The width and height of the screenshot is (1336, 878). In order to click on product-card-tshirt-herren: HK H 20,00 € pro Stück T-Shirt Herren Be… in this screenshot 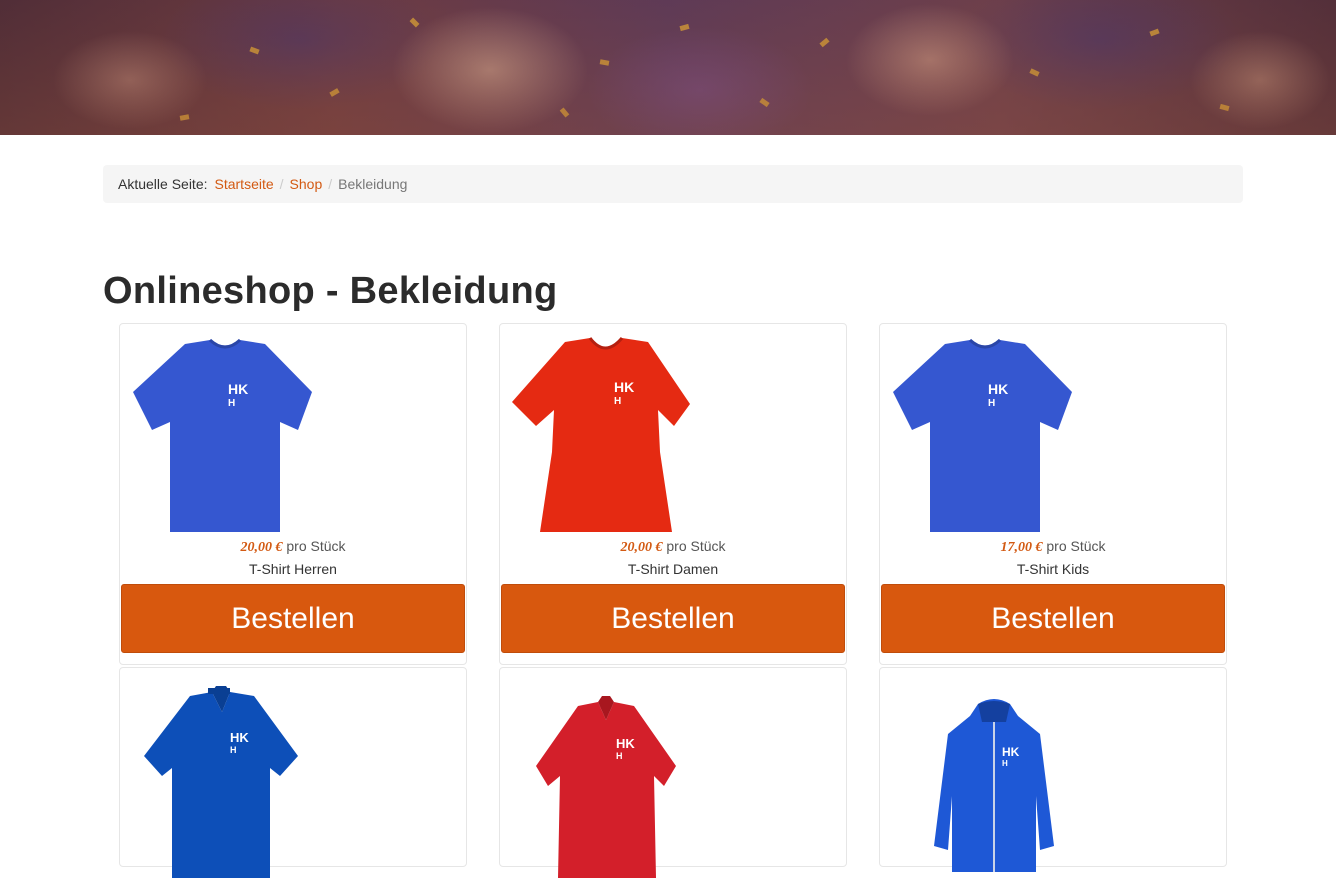, I will do `click(293, 494)`.